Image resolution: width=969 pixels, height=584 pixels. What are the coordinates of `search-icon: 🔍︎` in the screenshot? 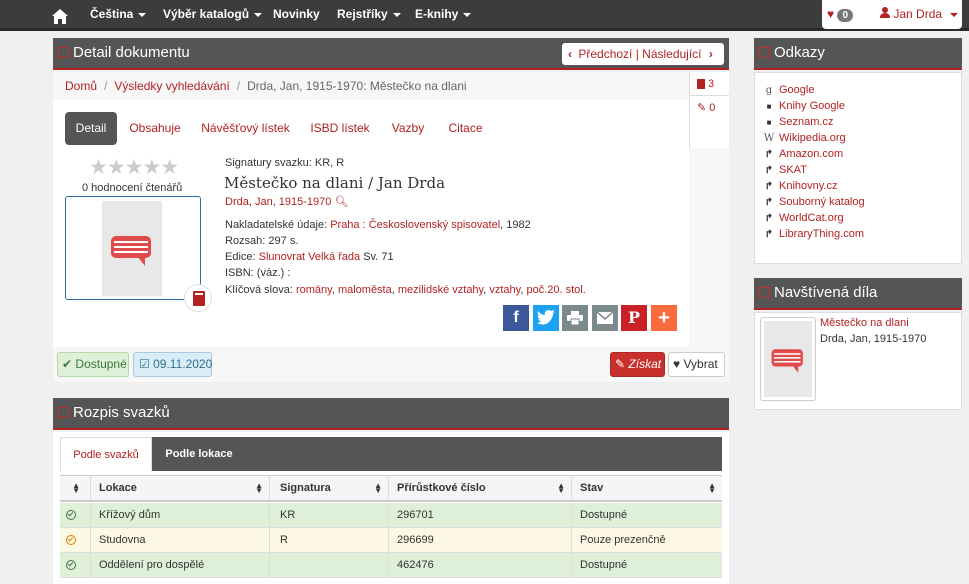 It's located at (341, 202).